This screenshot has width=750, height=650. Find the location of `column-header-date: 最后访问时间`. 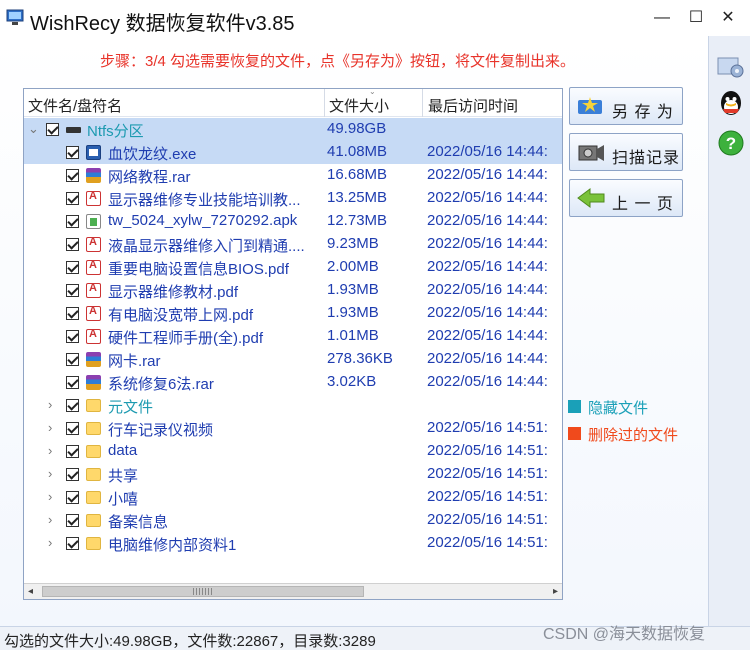

column-header-date: 最后访问时间 is located at coordinates (473, 105).